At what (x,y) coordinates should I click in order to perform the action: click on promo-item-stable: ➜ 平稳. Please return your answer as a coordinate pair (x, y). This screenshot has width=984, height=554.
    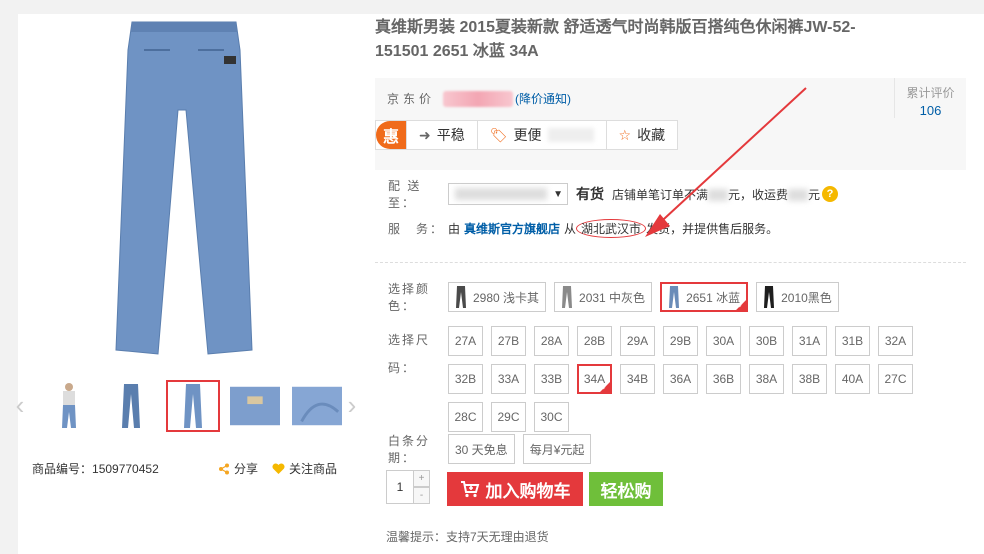
    Looking at the image, I should click on (441, 135).